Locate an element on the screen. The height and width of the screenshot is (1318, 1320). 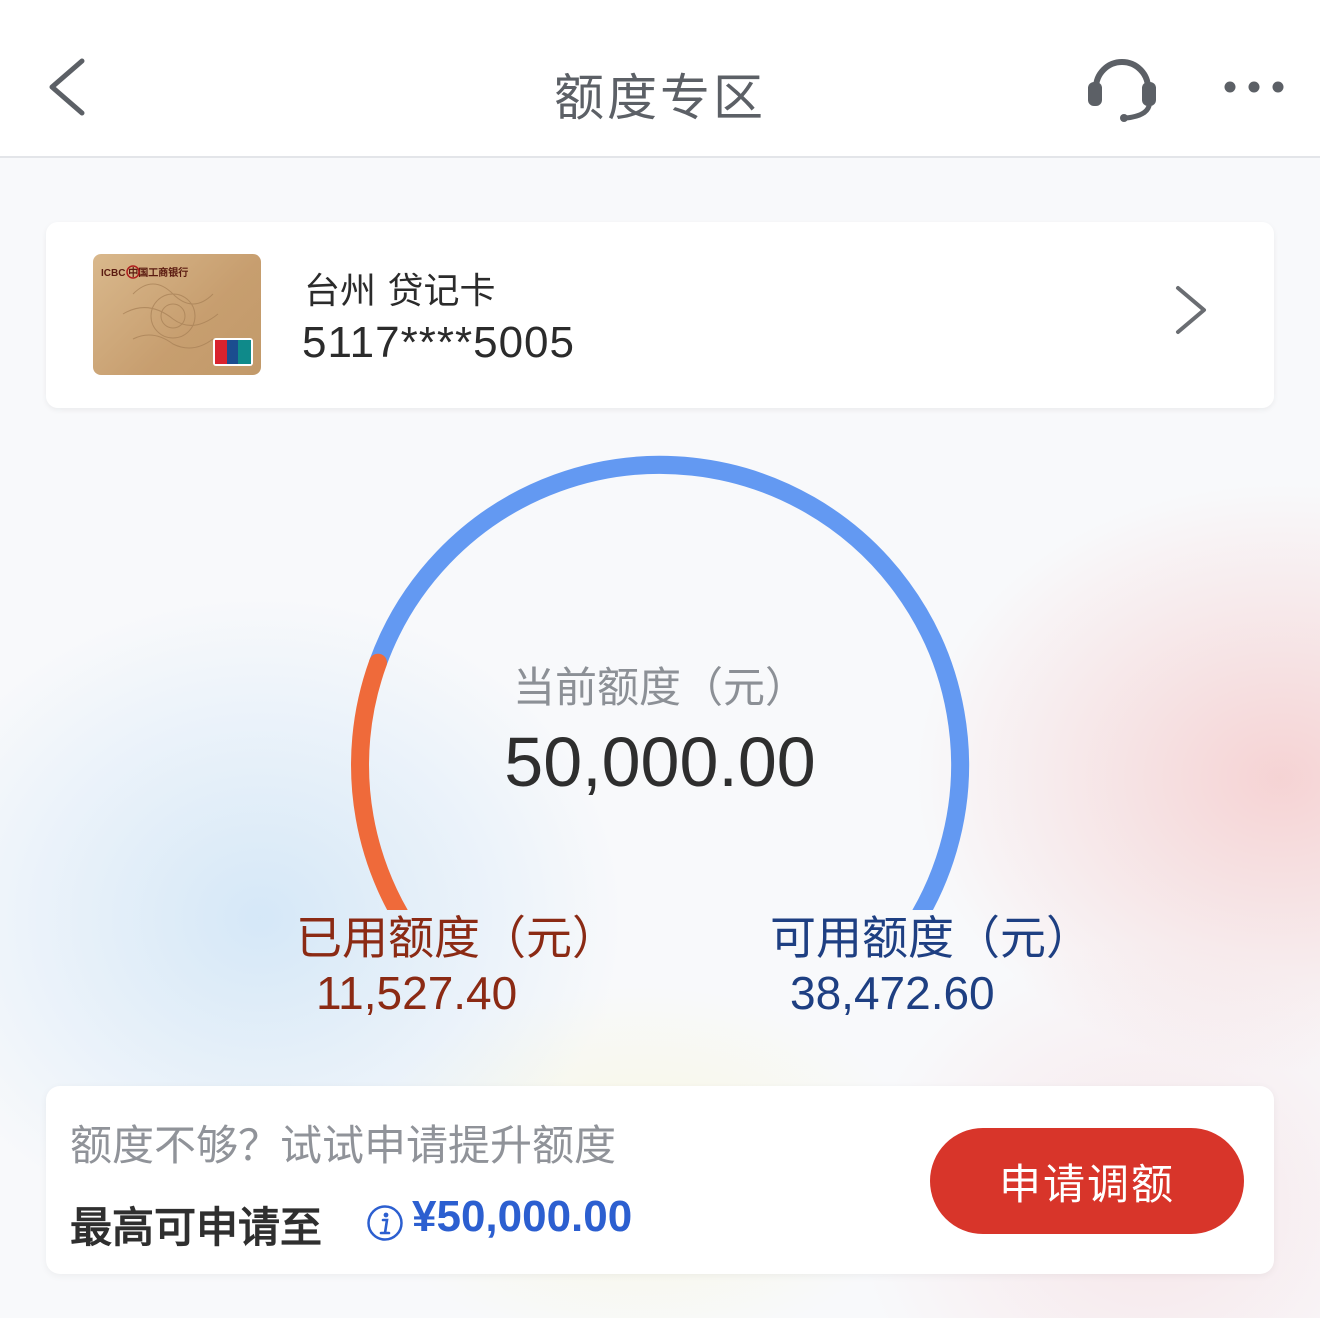
headset-icon is located at coordinates (1122, 86).